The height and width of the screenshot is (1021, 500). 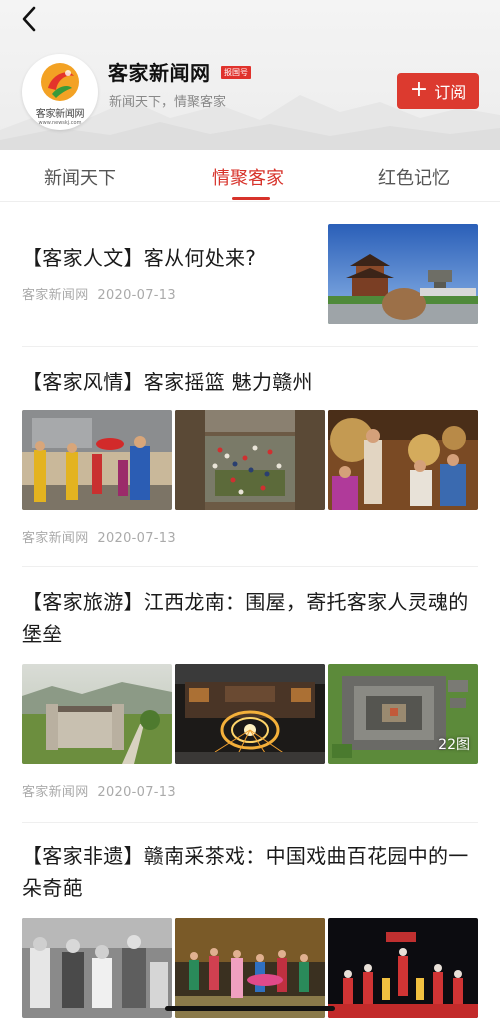 What do you see at coordinates (403, 714) in the screenshot?
I see `article-thumbnail: 22图` at bounding box center [403, 714].